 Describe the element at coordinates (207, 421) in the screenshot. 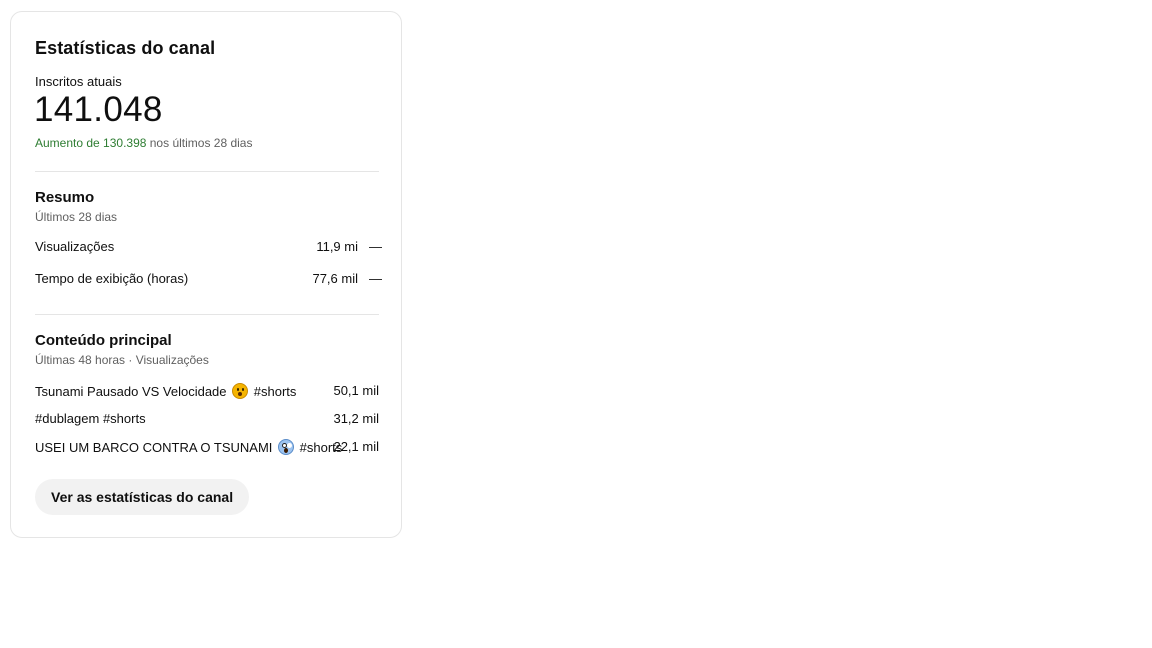

I see `top-content-item: #dublagem #shorts 31,2 mil` at that location.